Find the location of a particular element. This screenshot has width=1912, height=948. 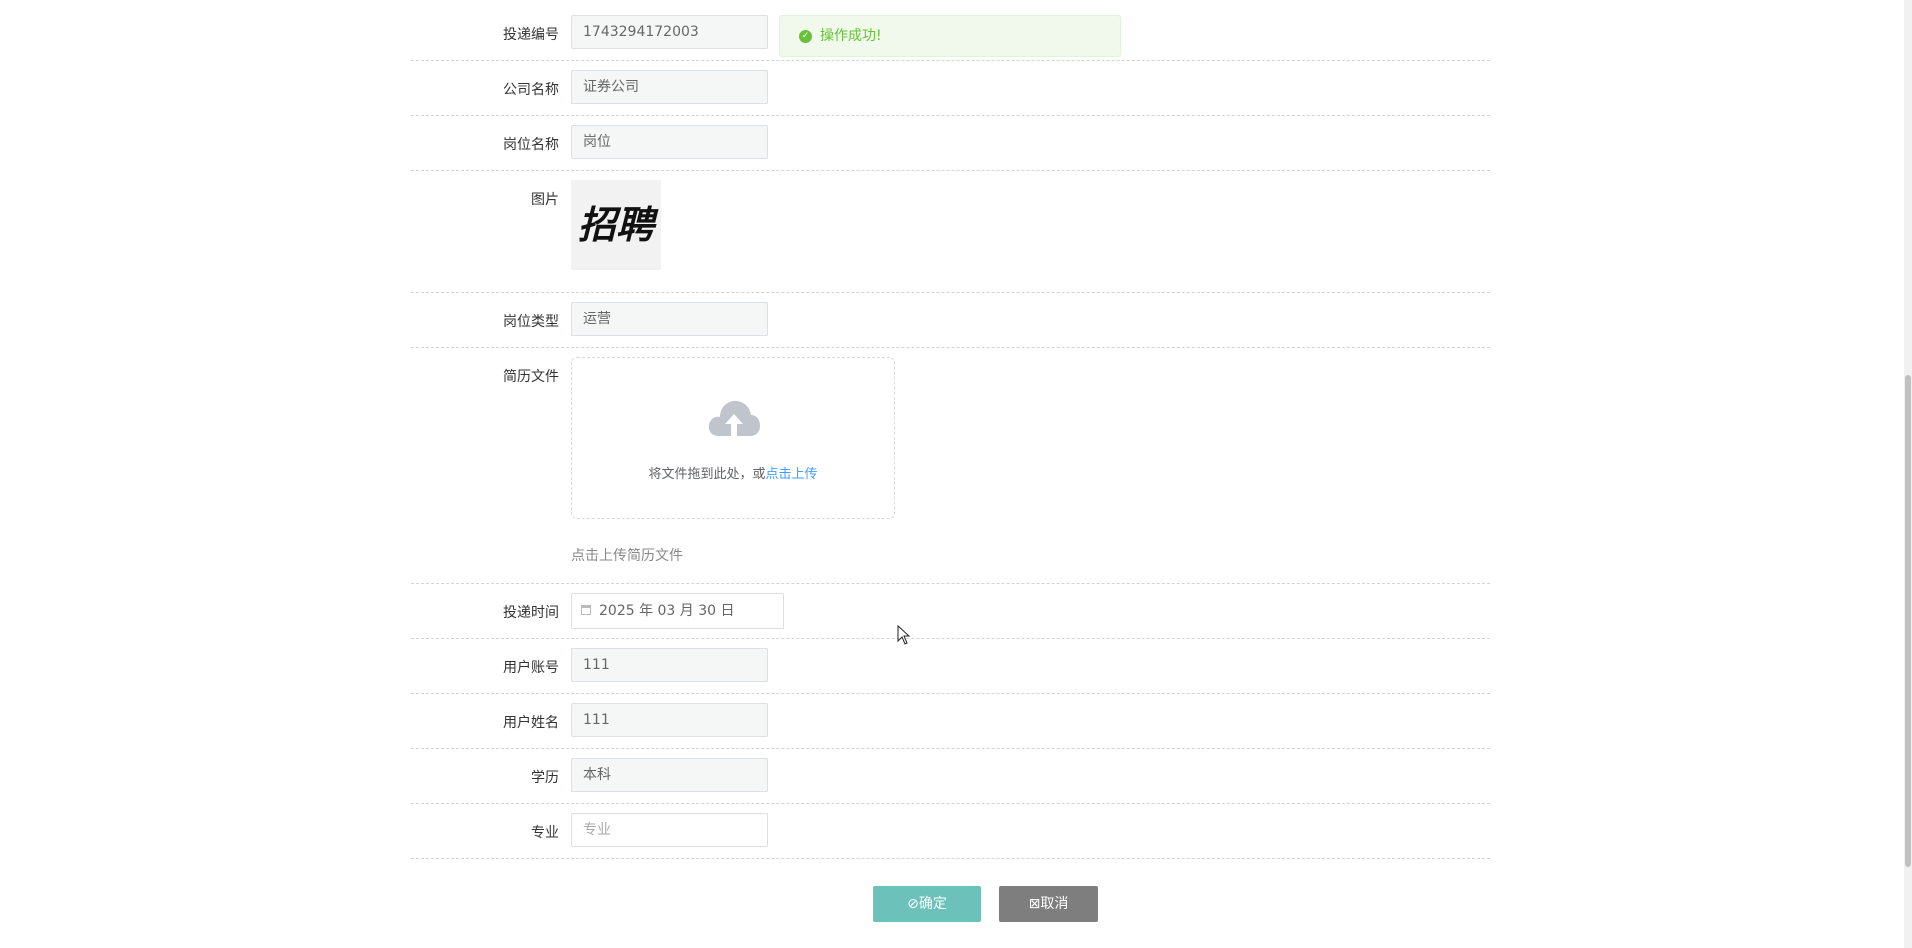

label-resume: 简历文件 is located at coordinates (531, 377).